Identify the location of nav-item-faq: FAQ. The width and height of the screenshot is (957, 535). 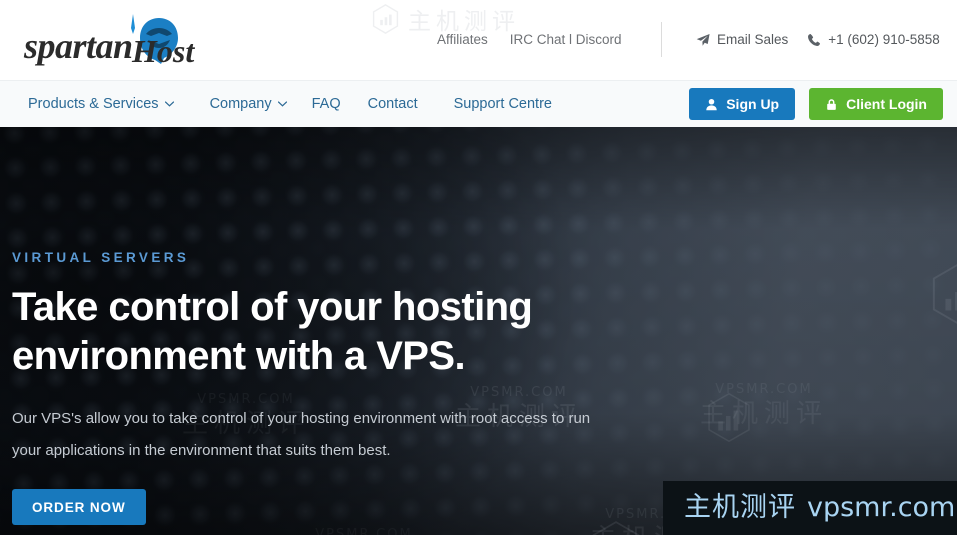
(340, 104).